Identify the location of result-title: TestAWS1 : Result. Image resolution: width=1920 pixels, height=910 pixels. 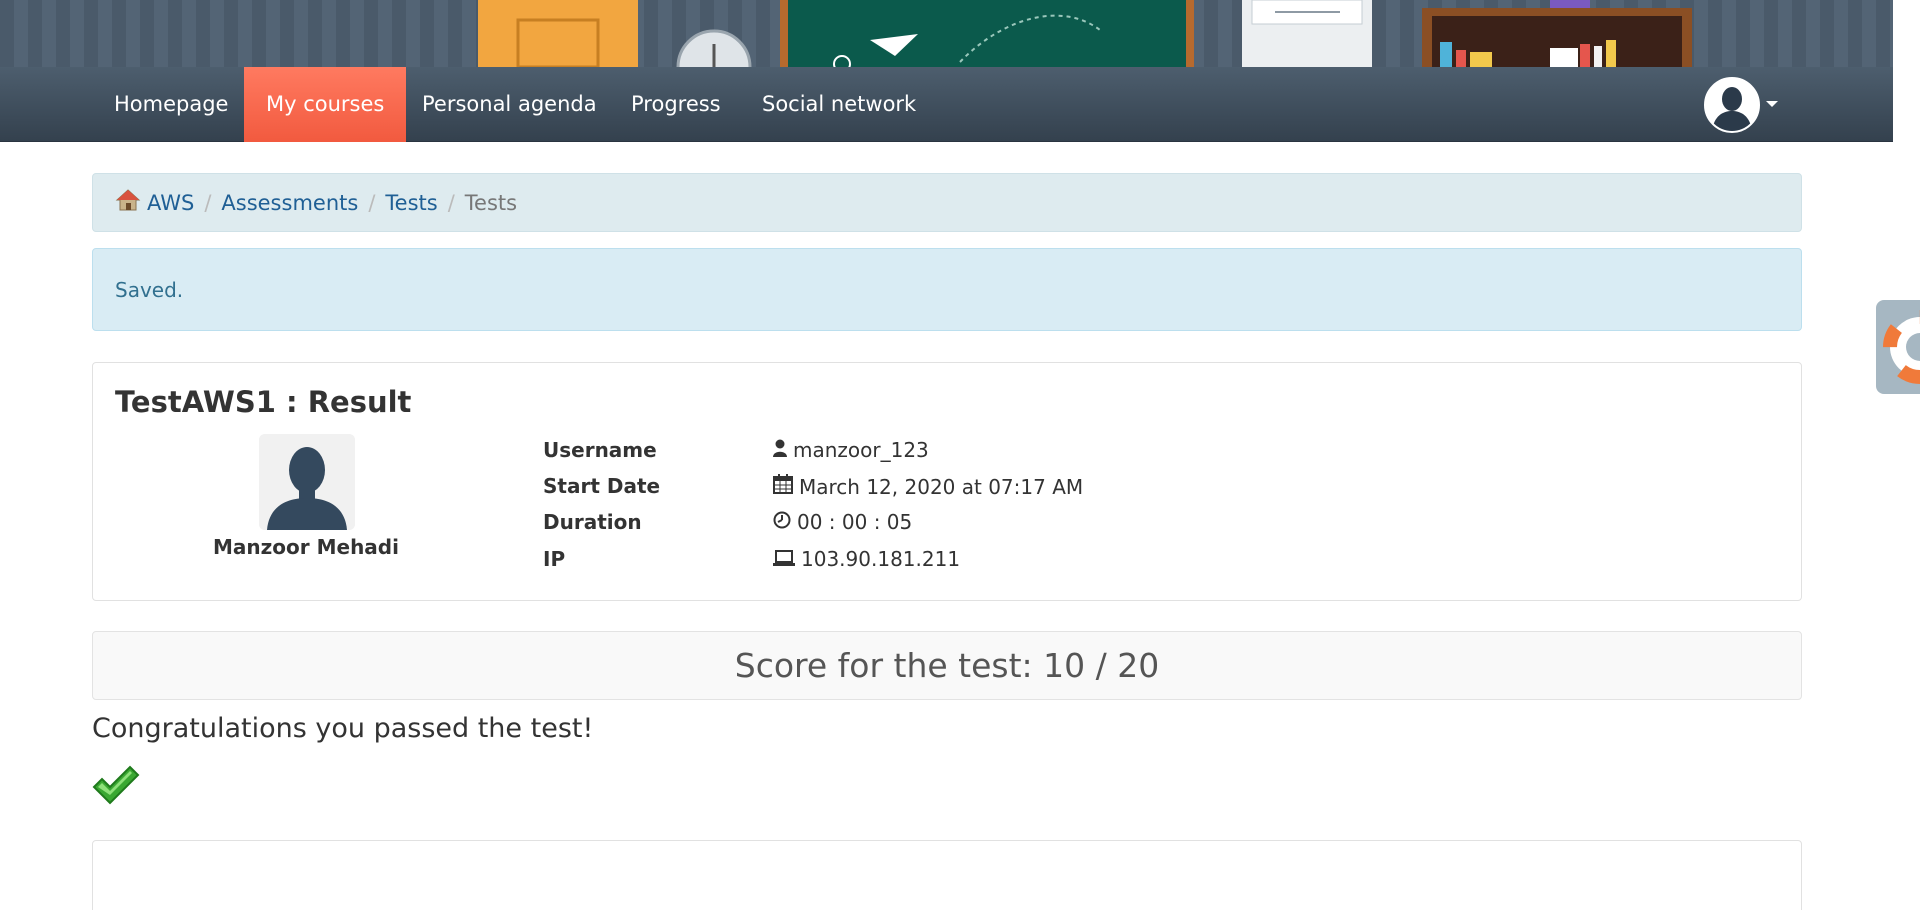
(263, 402).